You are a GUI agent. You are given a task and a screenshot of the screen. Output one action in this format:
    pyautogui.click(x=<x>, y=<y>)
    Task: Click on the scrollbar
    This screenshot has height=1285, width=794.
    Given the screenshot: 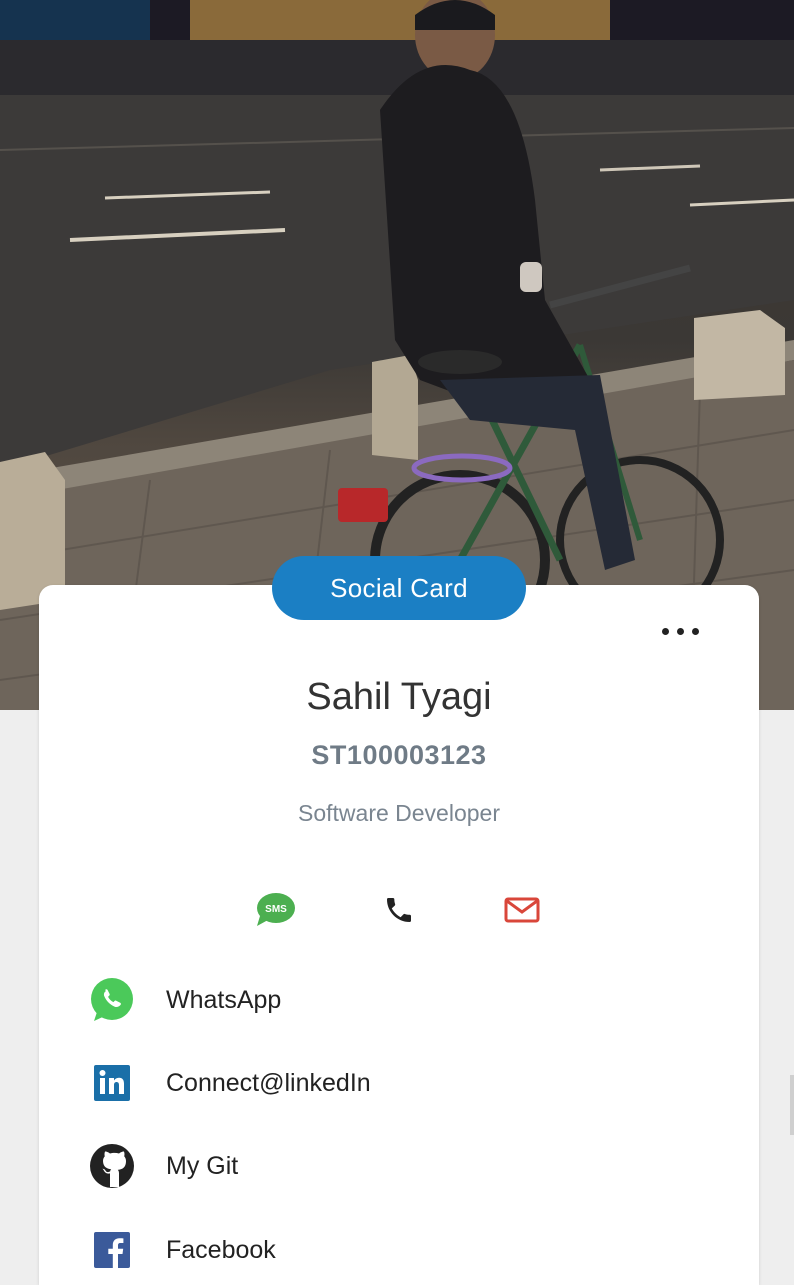 What is the action you would take?
    pyautogui.click(x=792, y=1105)
    